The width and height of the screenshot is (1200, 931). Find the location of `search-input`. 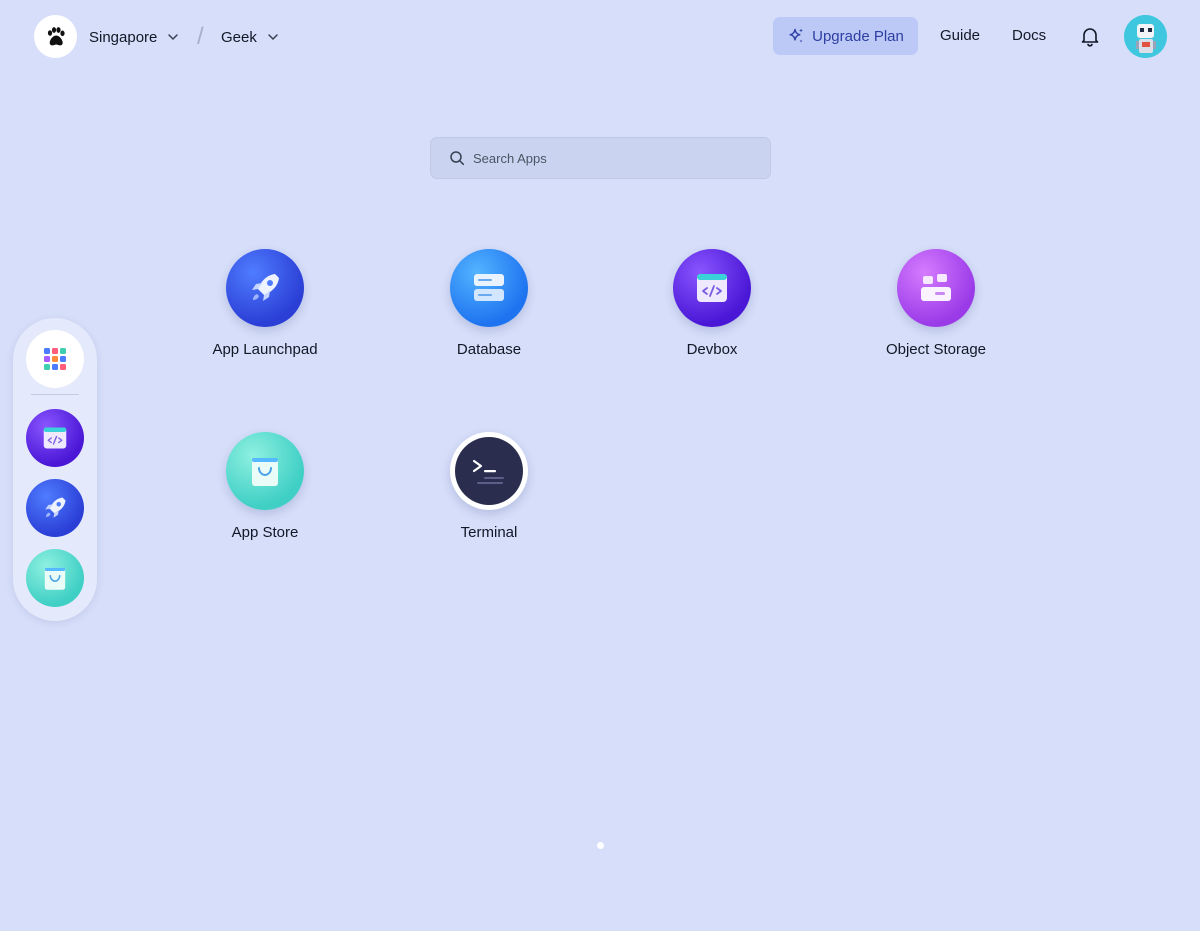

search-input is located at coordinates (621, 158).